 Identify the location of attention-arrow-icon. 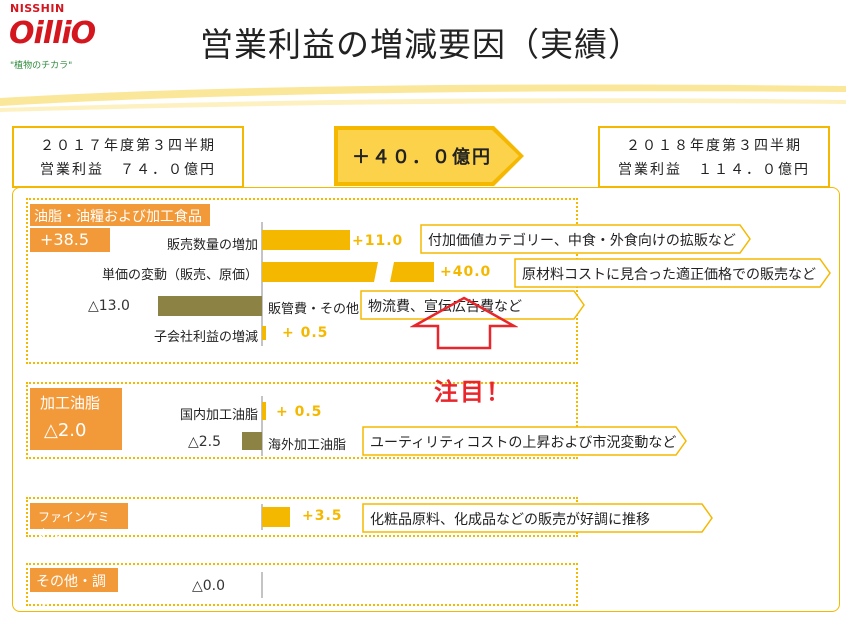
(464, 323).